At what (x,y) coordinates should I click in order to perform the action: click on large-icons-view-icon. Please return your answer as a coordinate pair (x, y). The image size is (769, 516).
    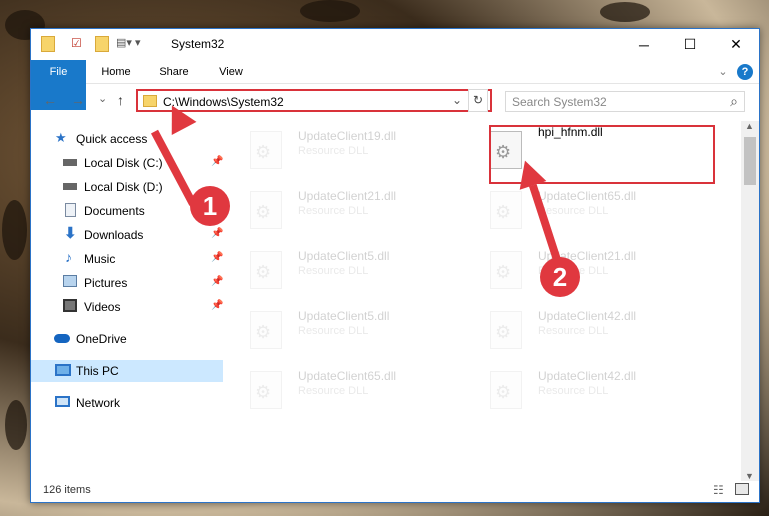
    Looking at the image, I should click on (742, 489).